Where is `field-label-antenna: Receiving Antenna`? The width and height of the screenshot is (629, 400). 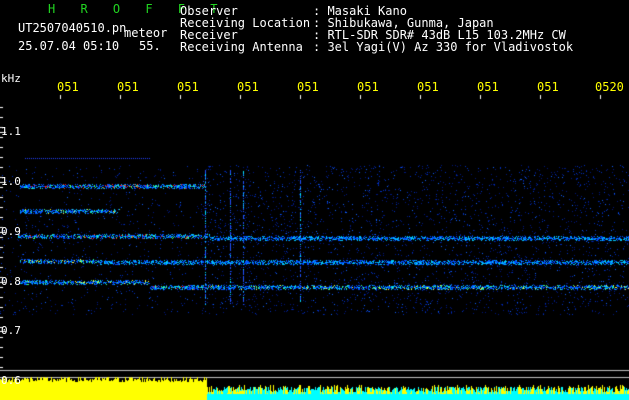 field-label-antenna: Receiving Antenna is located at coordinates (241, 47).